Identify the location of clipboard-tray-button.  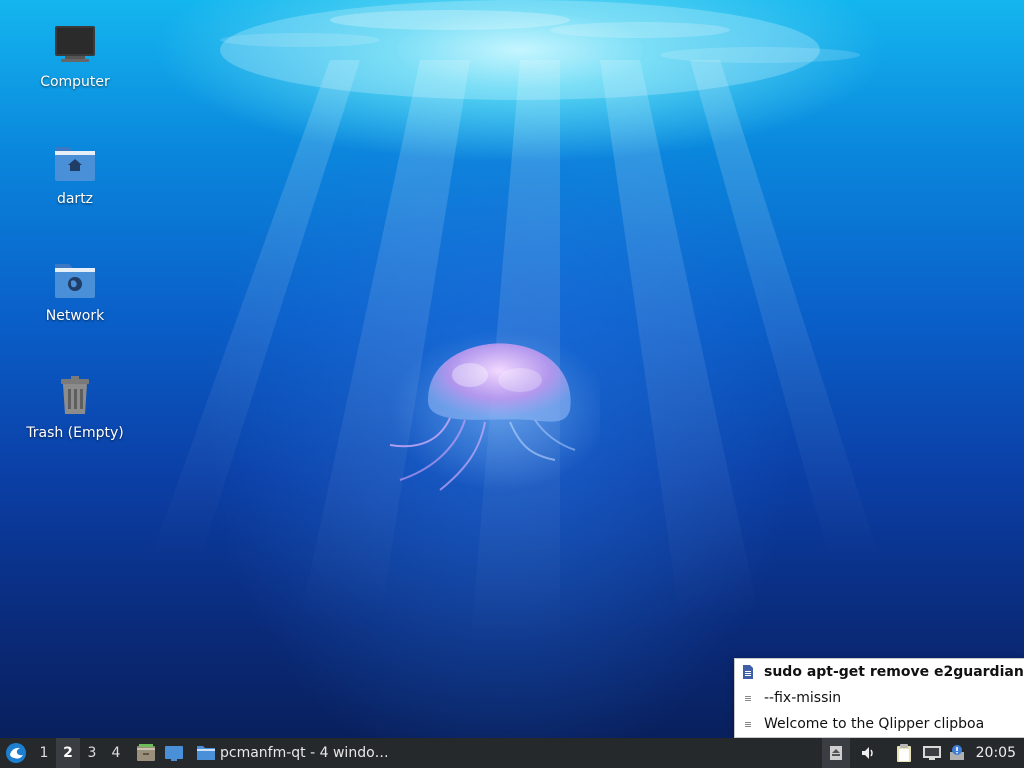
(904, 753).